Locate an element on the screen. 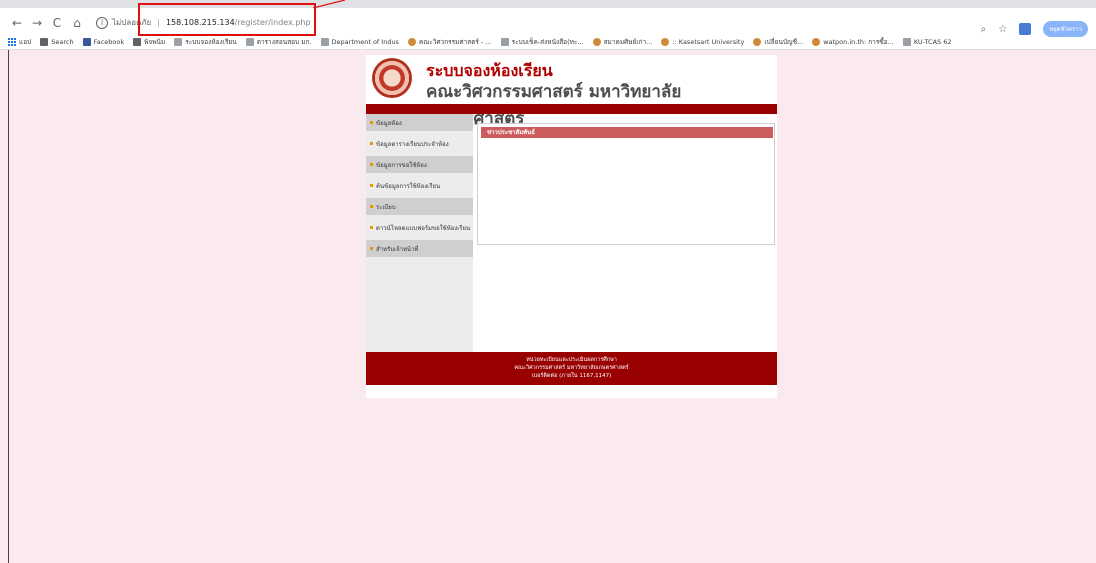  bookmark-item: แอป is located at coordinates (19, 42).